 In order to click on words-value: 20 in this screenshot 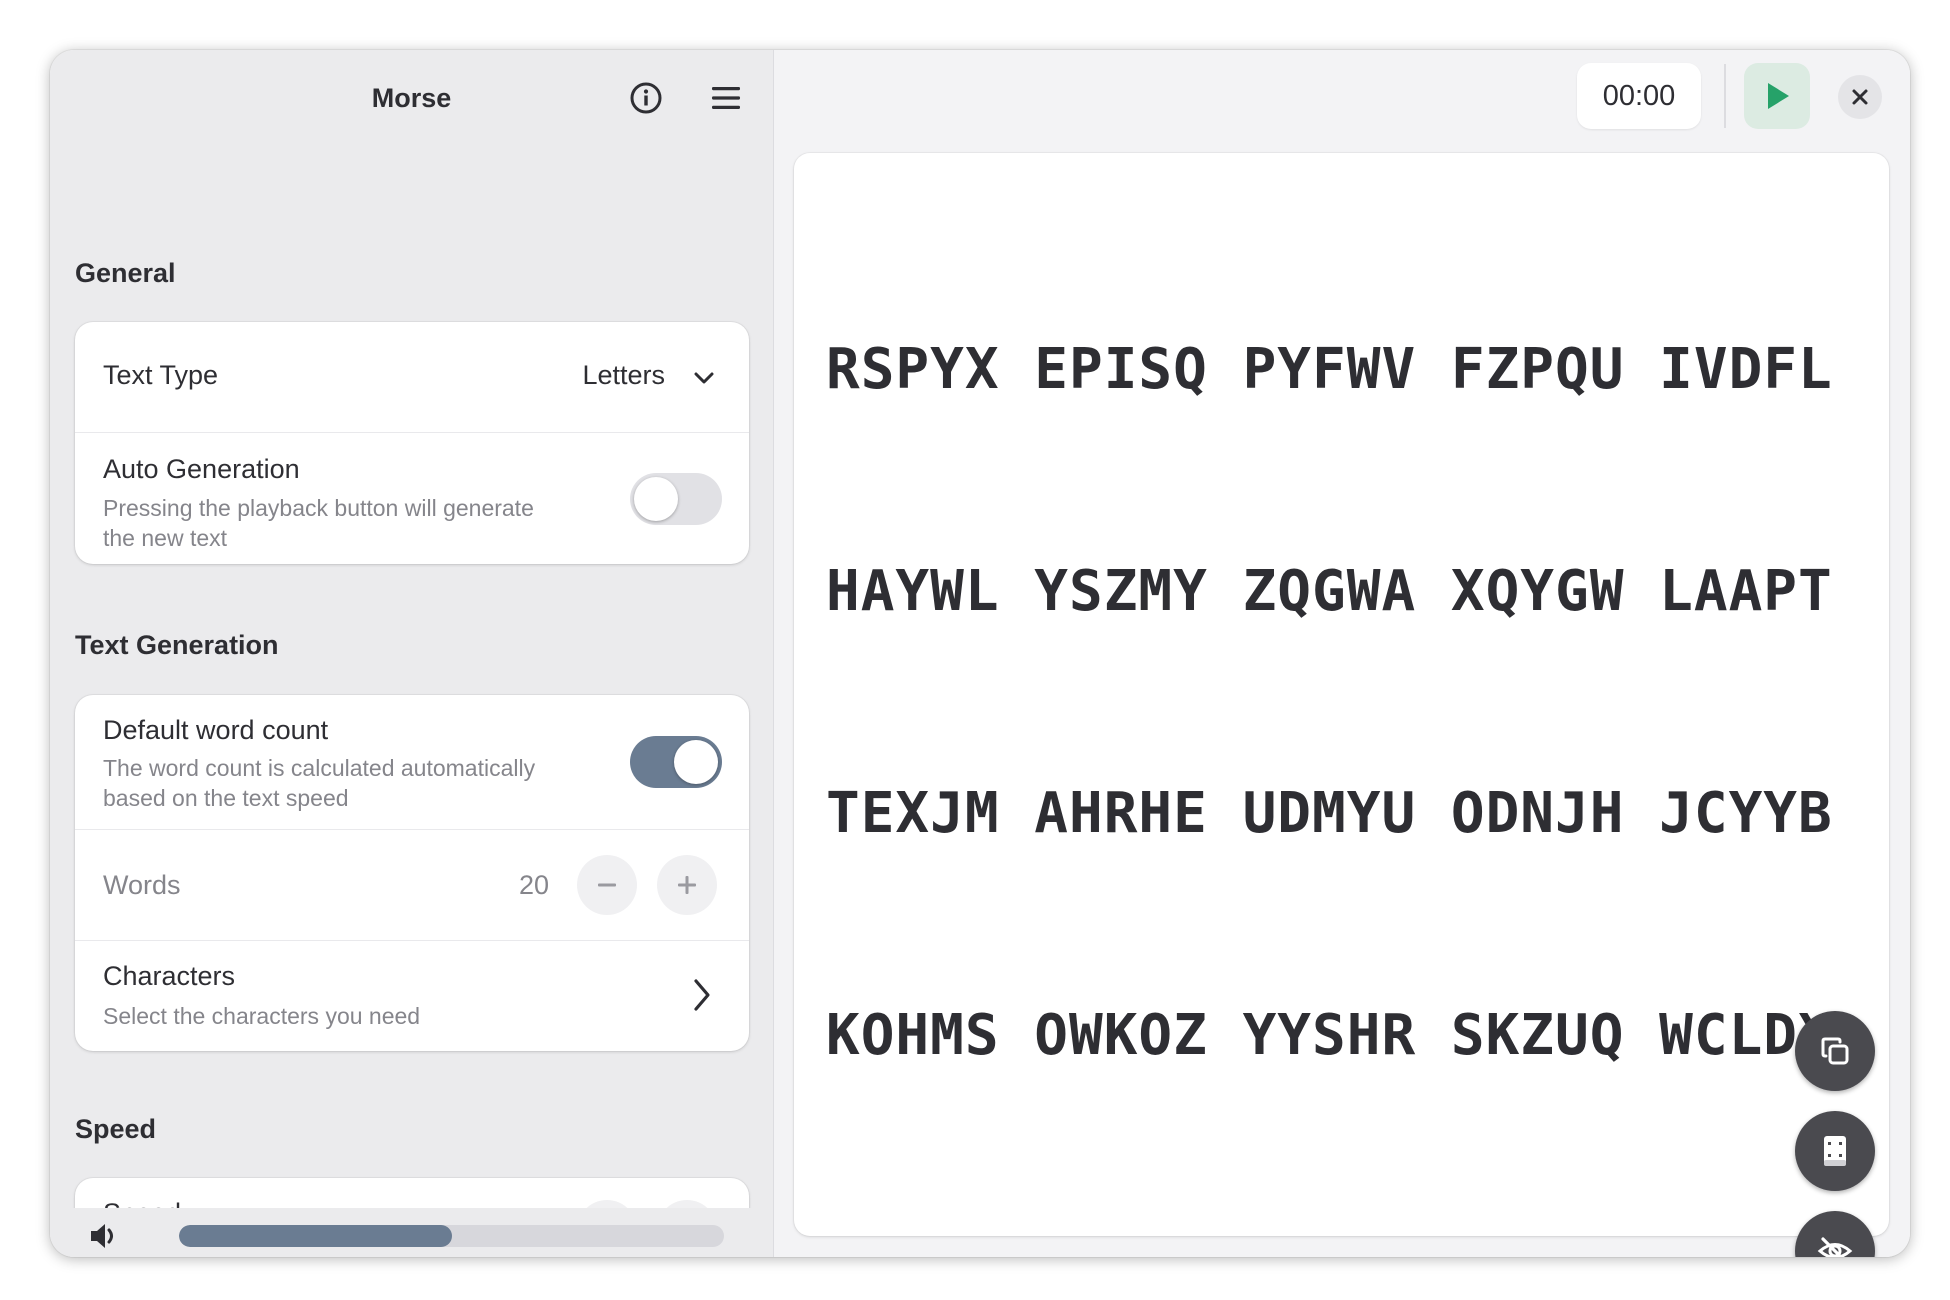, I will do `click(534, 885)`.